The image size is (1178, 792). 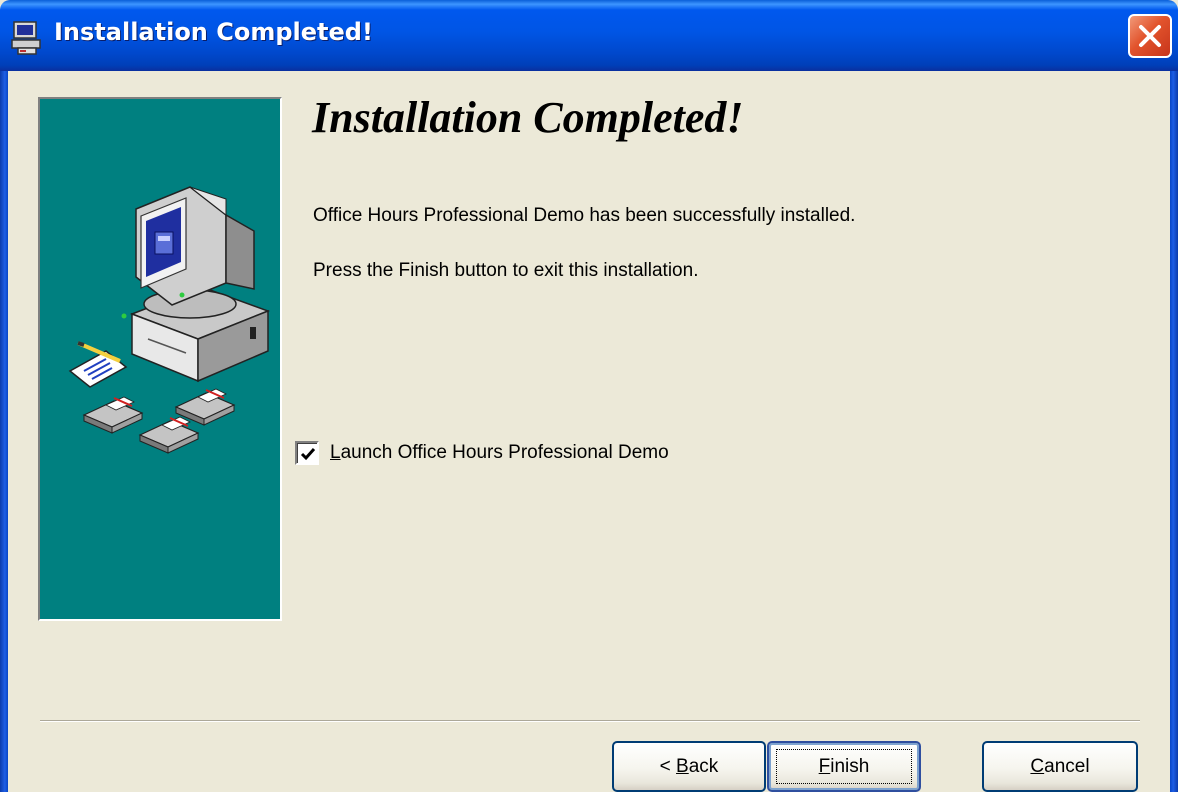 What do you see at coordinates (1174, 431) in the screenshot?
I see `window-border-right` at bounding box center [1174, 431].